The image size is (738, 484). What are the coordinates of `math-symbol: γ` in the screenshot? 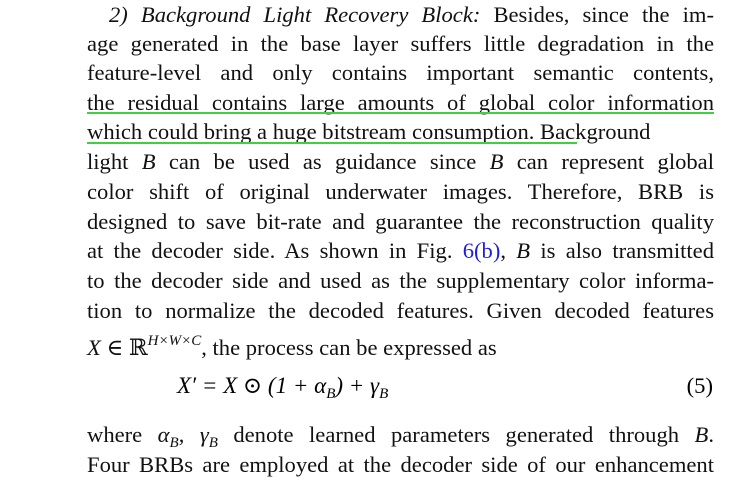 It's located at (204, 434).